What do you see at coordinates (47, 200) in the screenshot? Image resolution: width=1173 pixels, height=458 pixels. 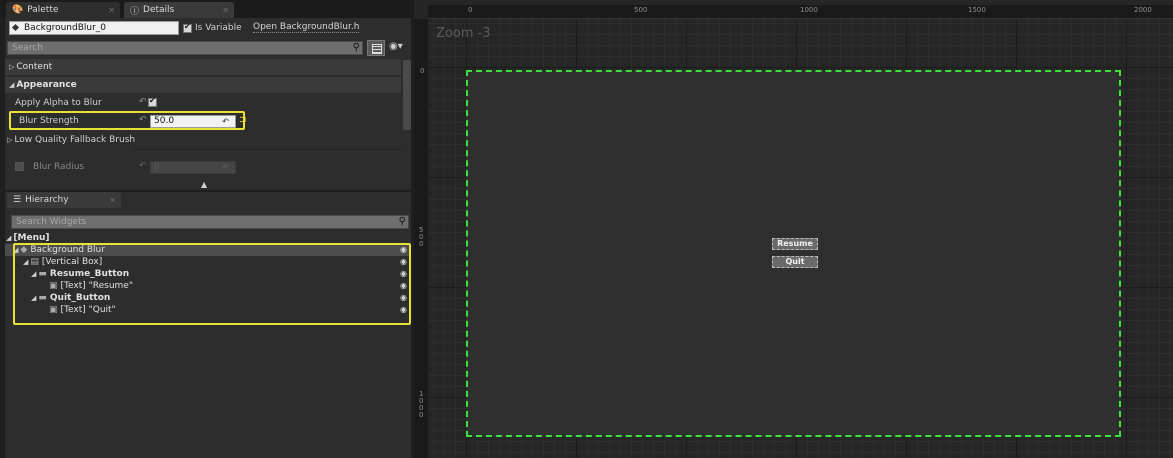 I see `tab-hierarchy-label: Hierarchy` at bounding box center [47, 200].